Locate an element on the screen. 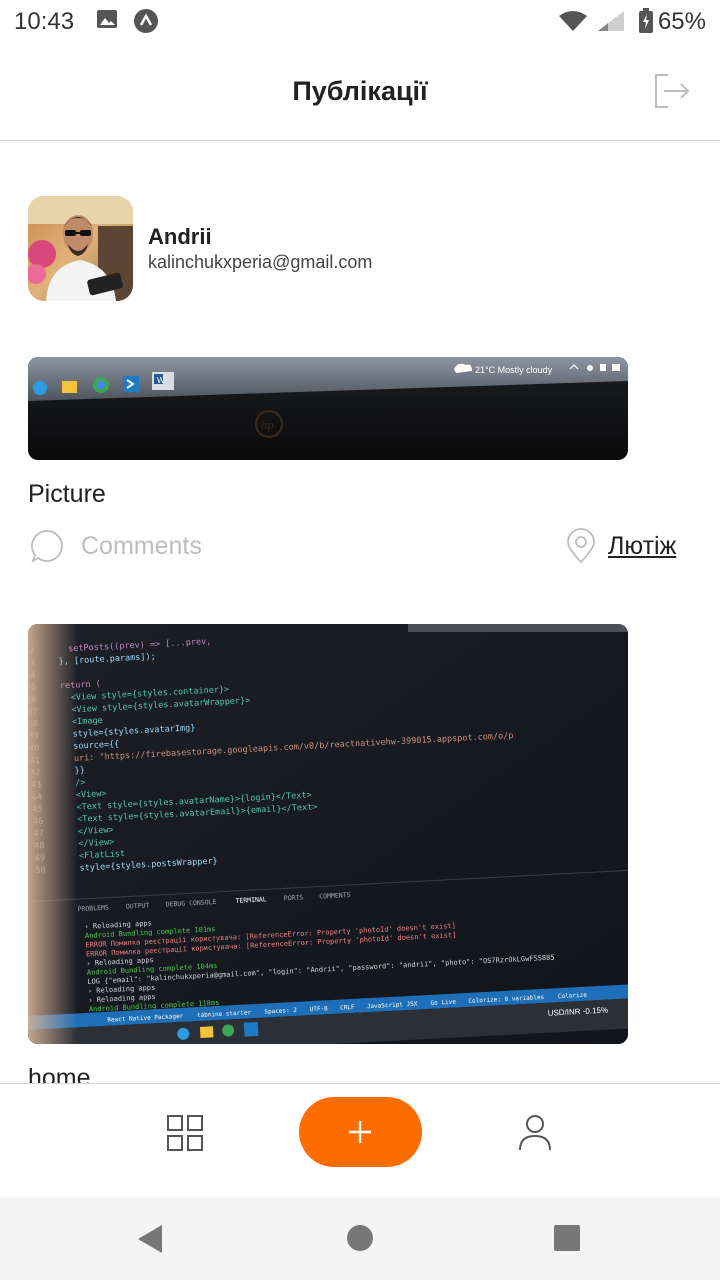 This screenshot has height=1280, width=720. svg-text: hp is located at coordinates (268, 424).